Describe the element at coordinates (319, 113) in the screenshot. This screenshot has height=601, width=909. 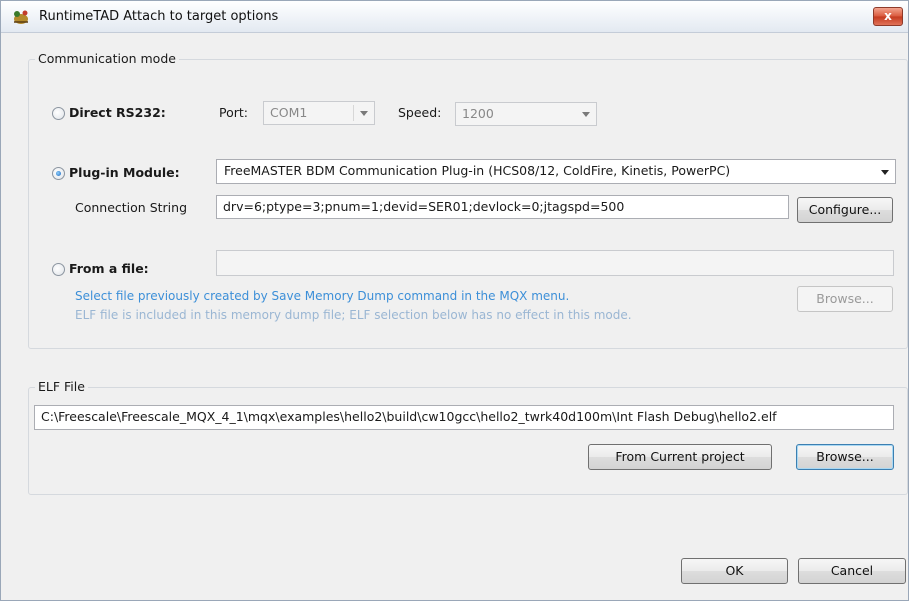
I see `port-select: COM1` at that location.